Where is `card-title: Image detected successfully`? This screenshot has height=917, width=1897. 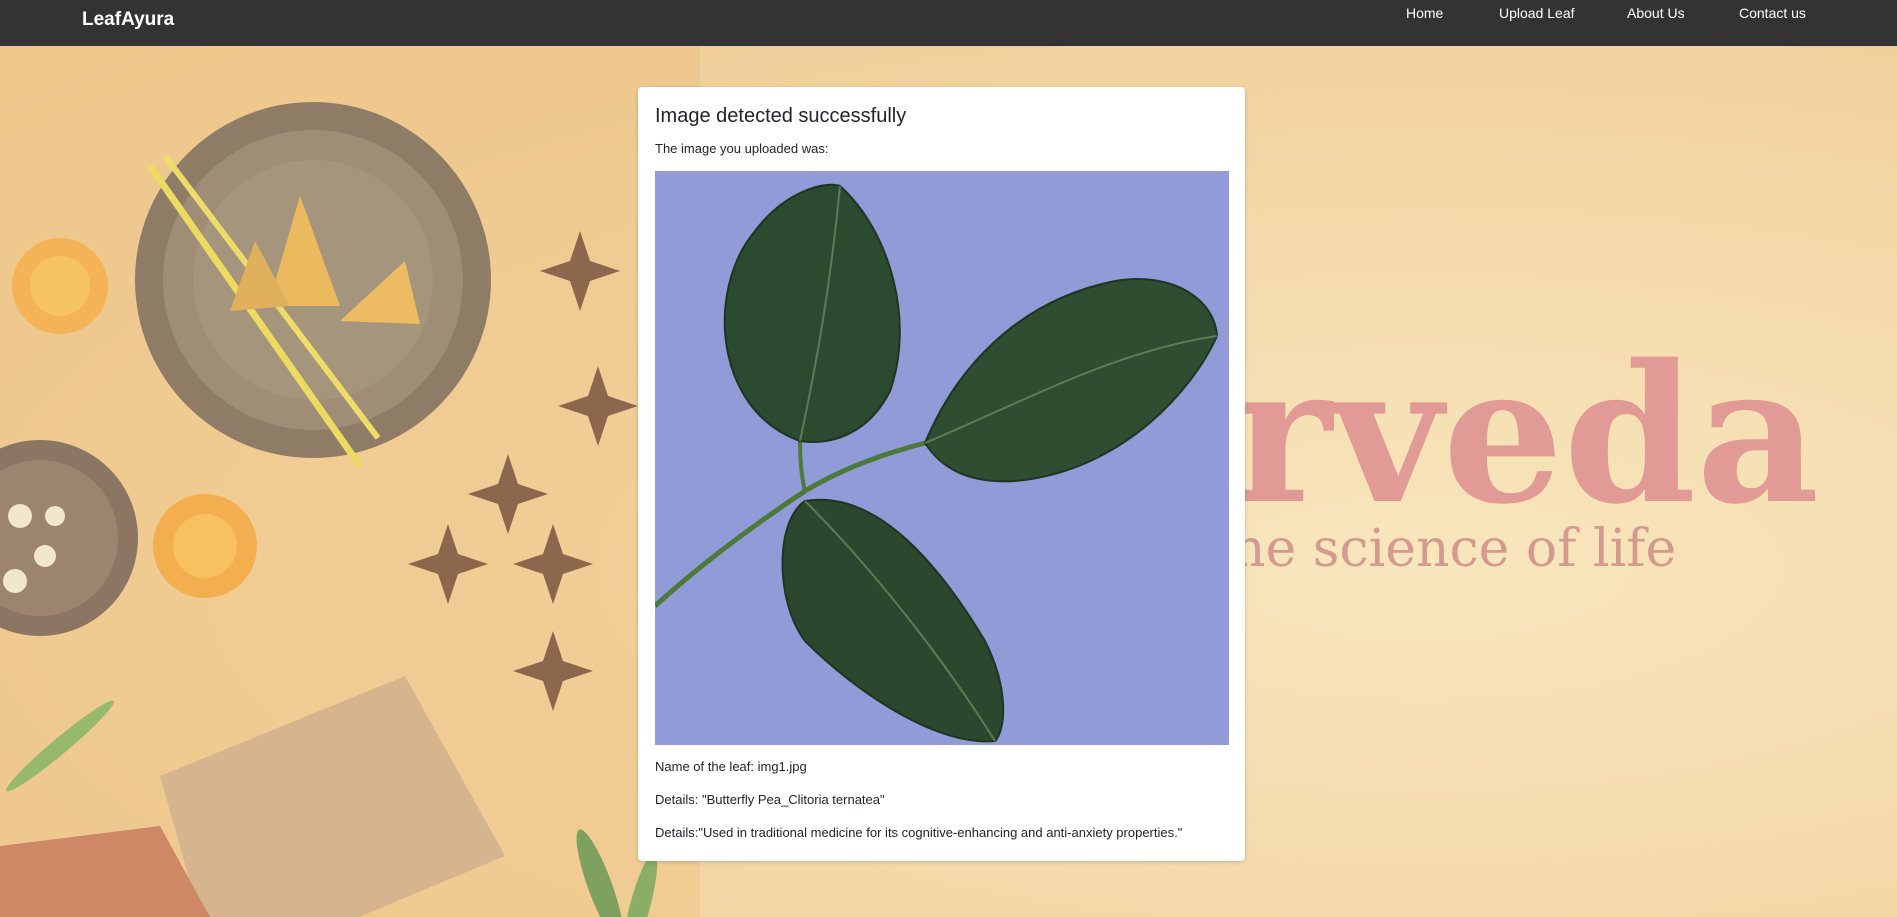 card-title: Image detected successfully is located at coordinates (781, 116).